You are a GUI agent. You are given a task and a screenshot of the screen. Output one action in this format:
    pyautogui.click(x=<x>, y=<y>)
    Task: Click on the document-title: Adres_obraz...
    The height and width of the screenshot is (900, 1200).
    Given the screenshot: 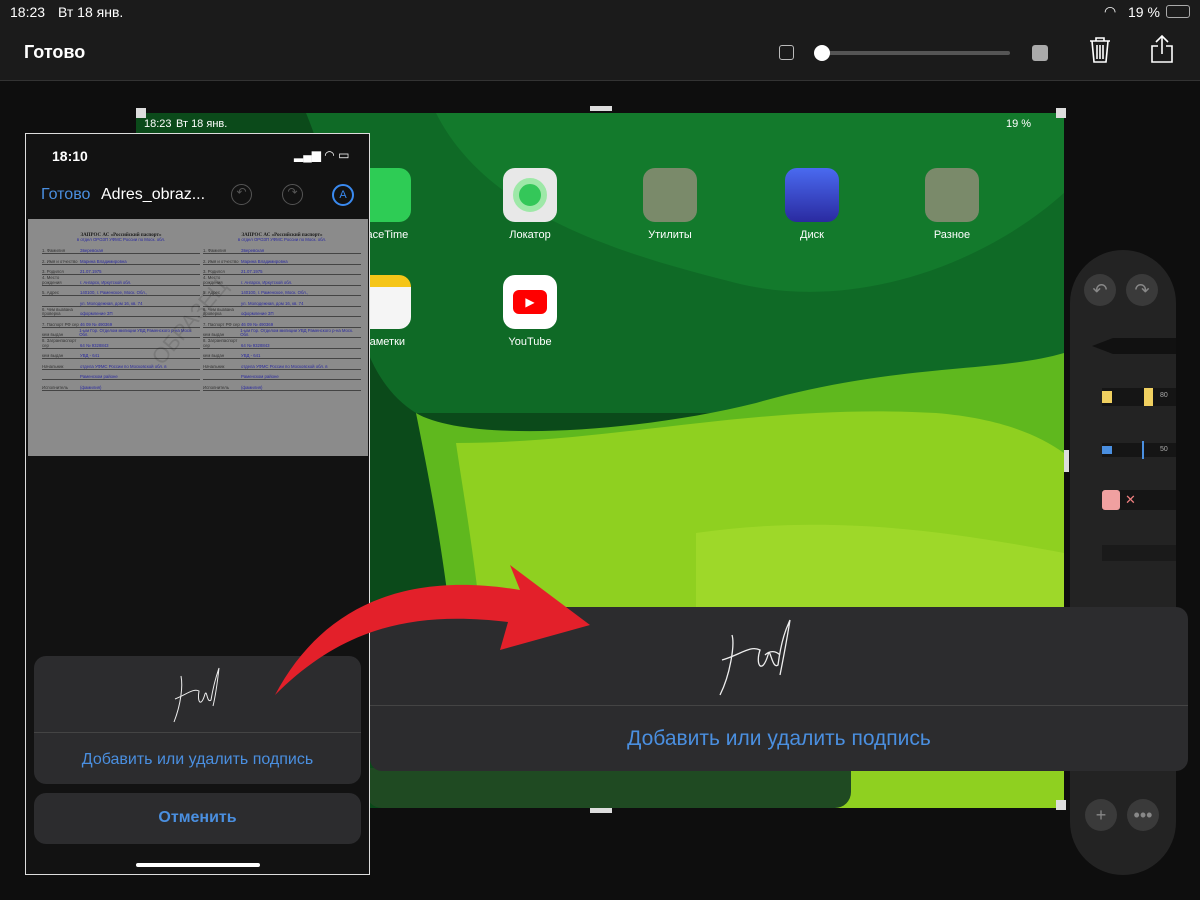 What is the action you would take?
    pyautogui.click(x=153, y=194)
    